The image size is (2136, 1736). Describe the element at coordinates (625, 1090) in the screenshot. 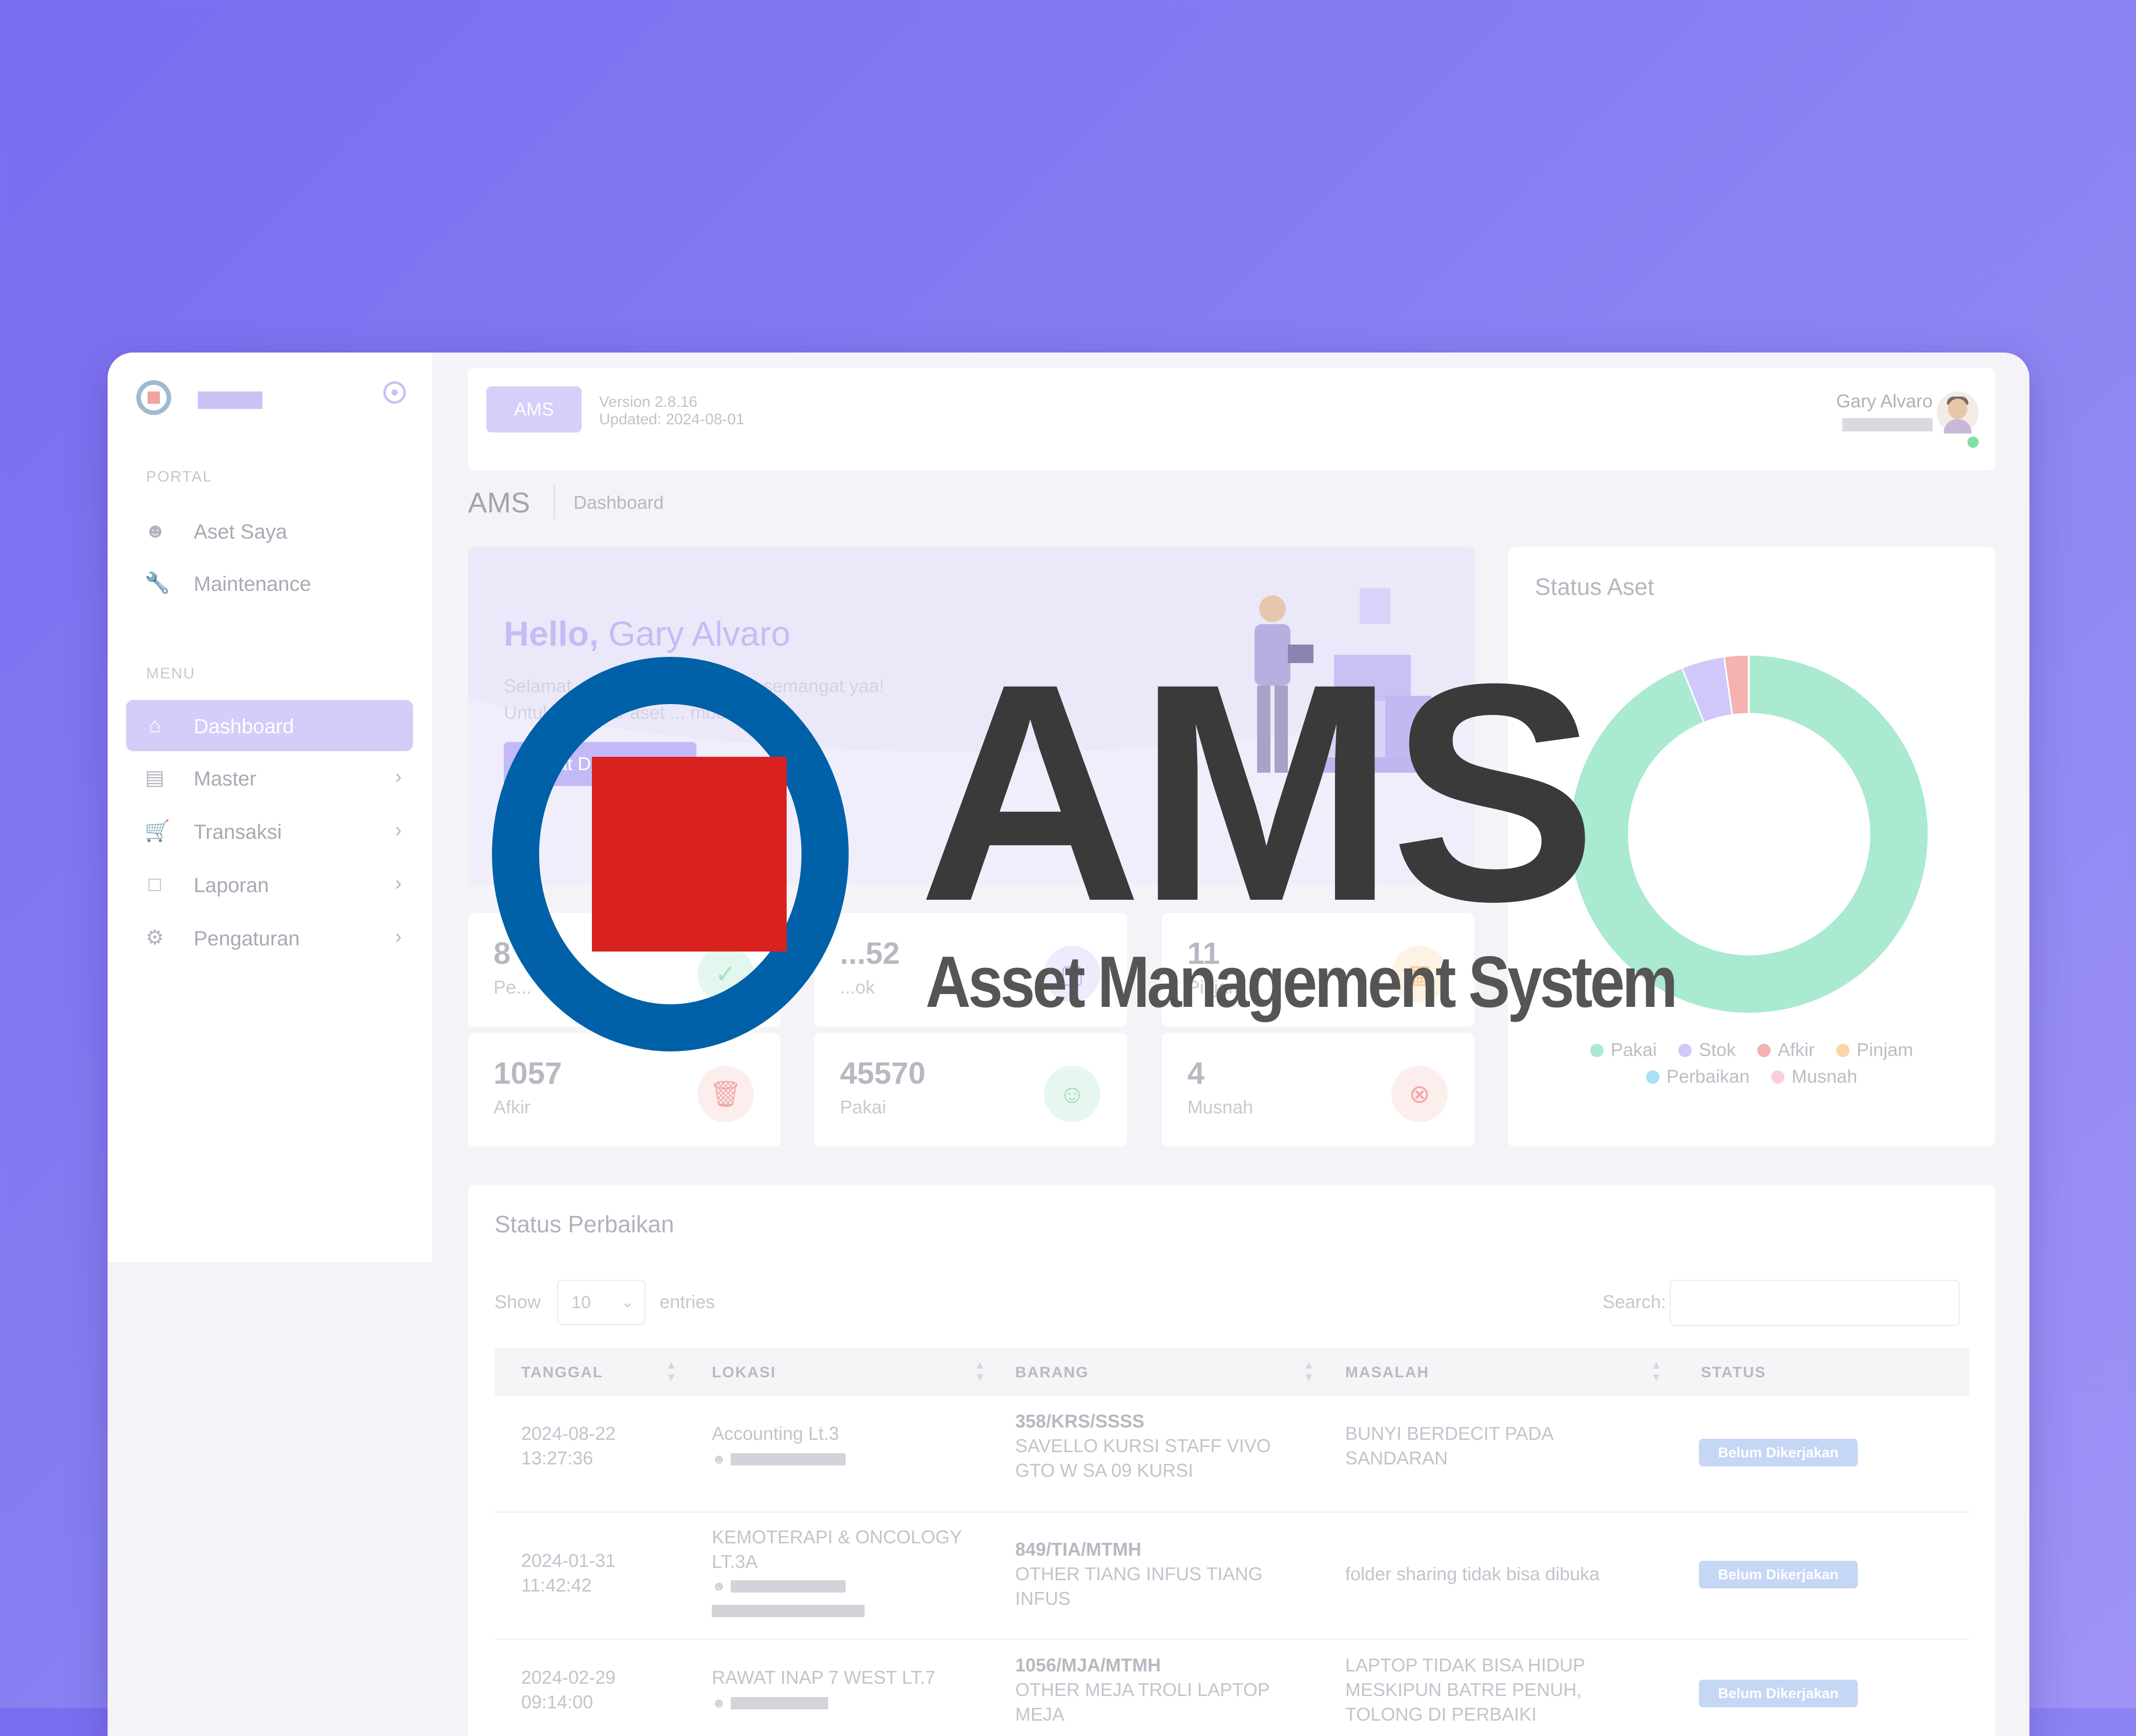

I see `stat-card-afkir: 1057 Afkir 🗑` at that location.